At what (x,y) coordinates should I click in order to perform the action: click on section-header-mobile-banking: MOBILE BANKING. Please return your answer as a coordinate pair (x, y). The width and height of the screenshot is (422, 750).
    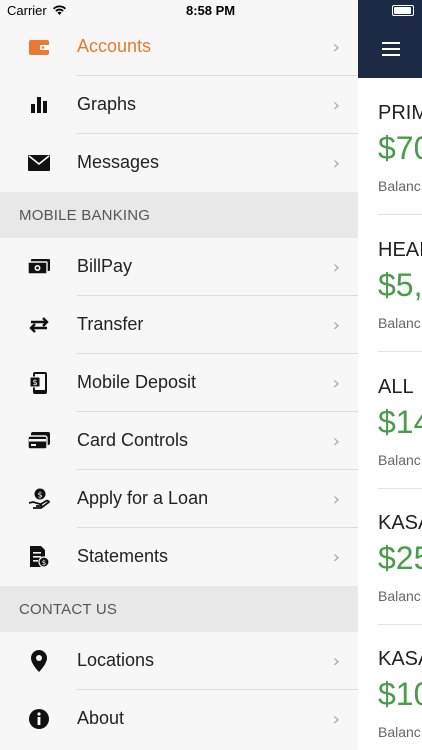
    Looking at the image, I should click on (179, 215).